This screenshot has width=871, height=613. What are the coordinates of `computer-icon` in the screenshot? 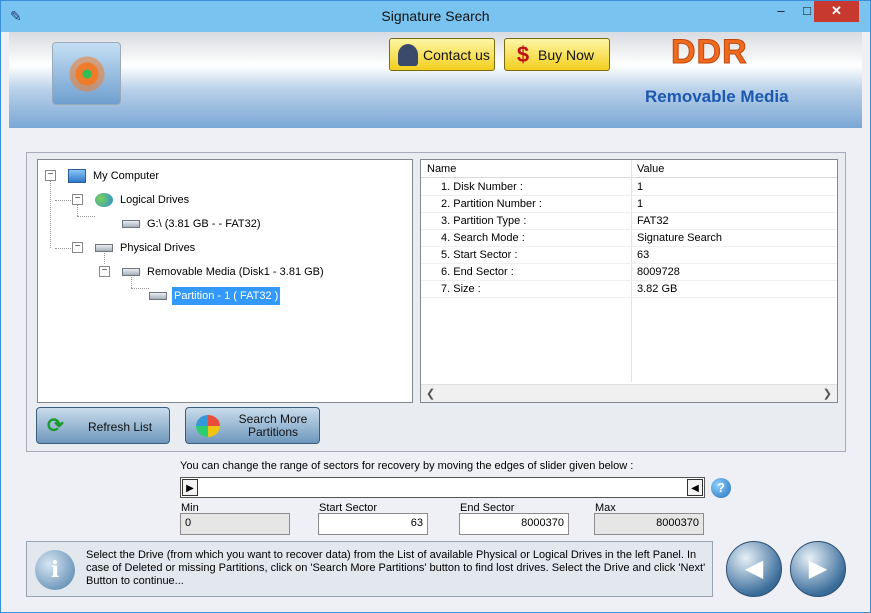 It's located at (77, 176).